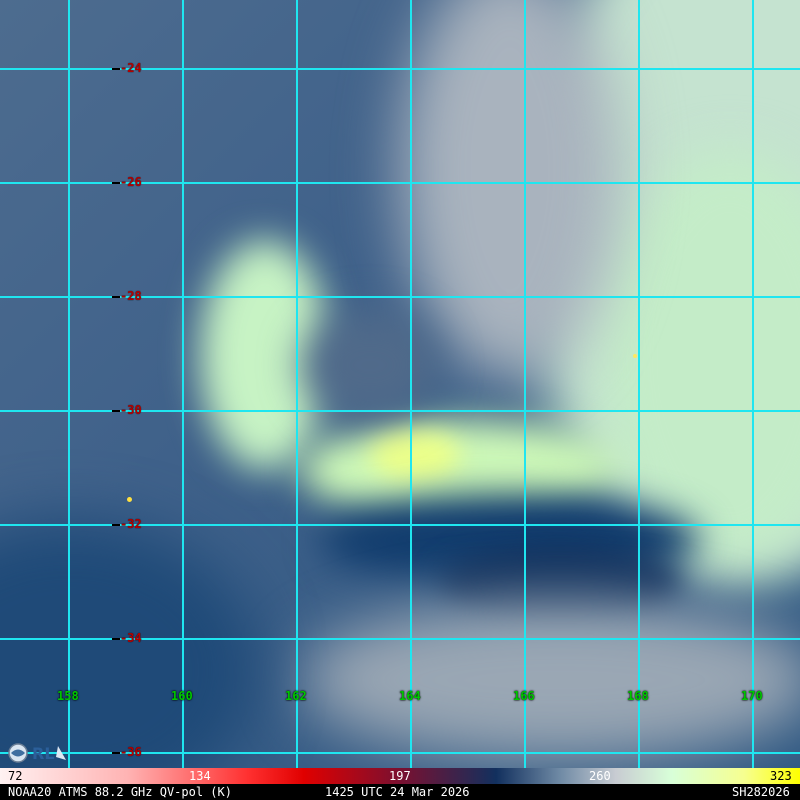 The image size is (800, 800). Describe the element at coordinates (200, 776) in the screenshot. I see `colorbar-tick-label: 134` at that location.